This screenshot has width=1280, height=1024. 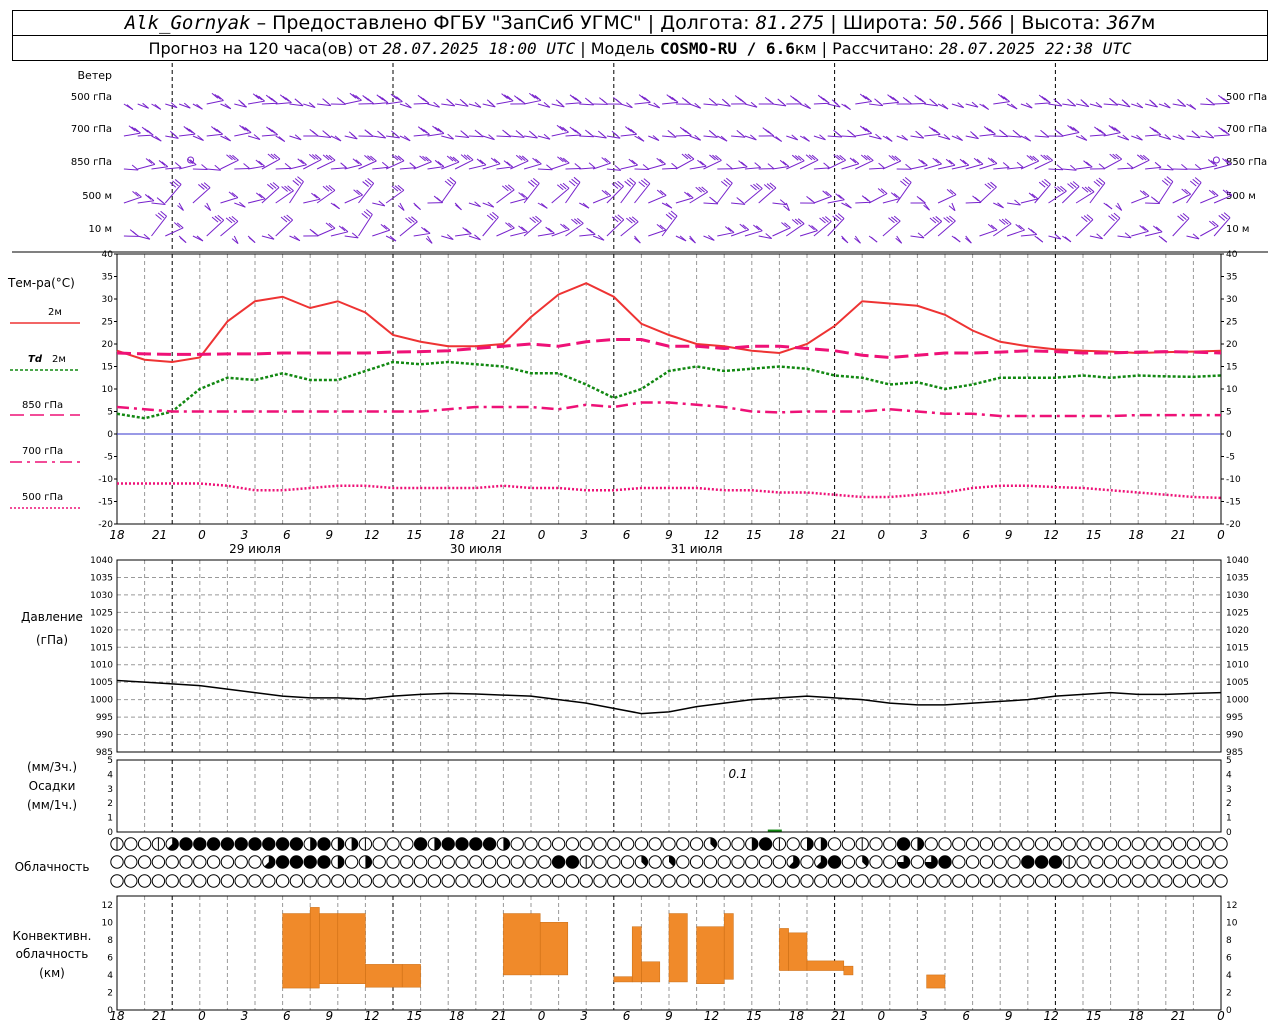 I want to click on conv-x-label: 21, so click(x=159, y=1016).